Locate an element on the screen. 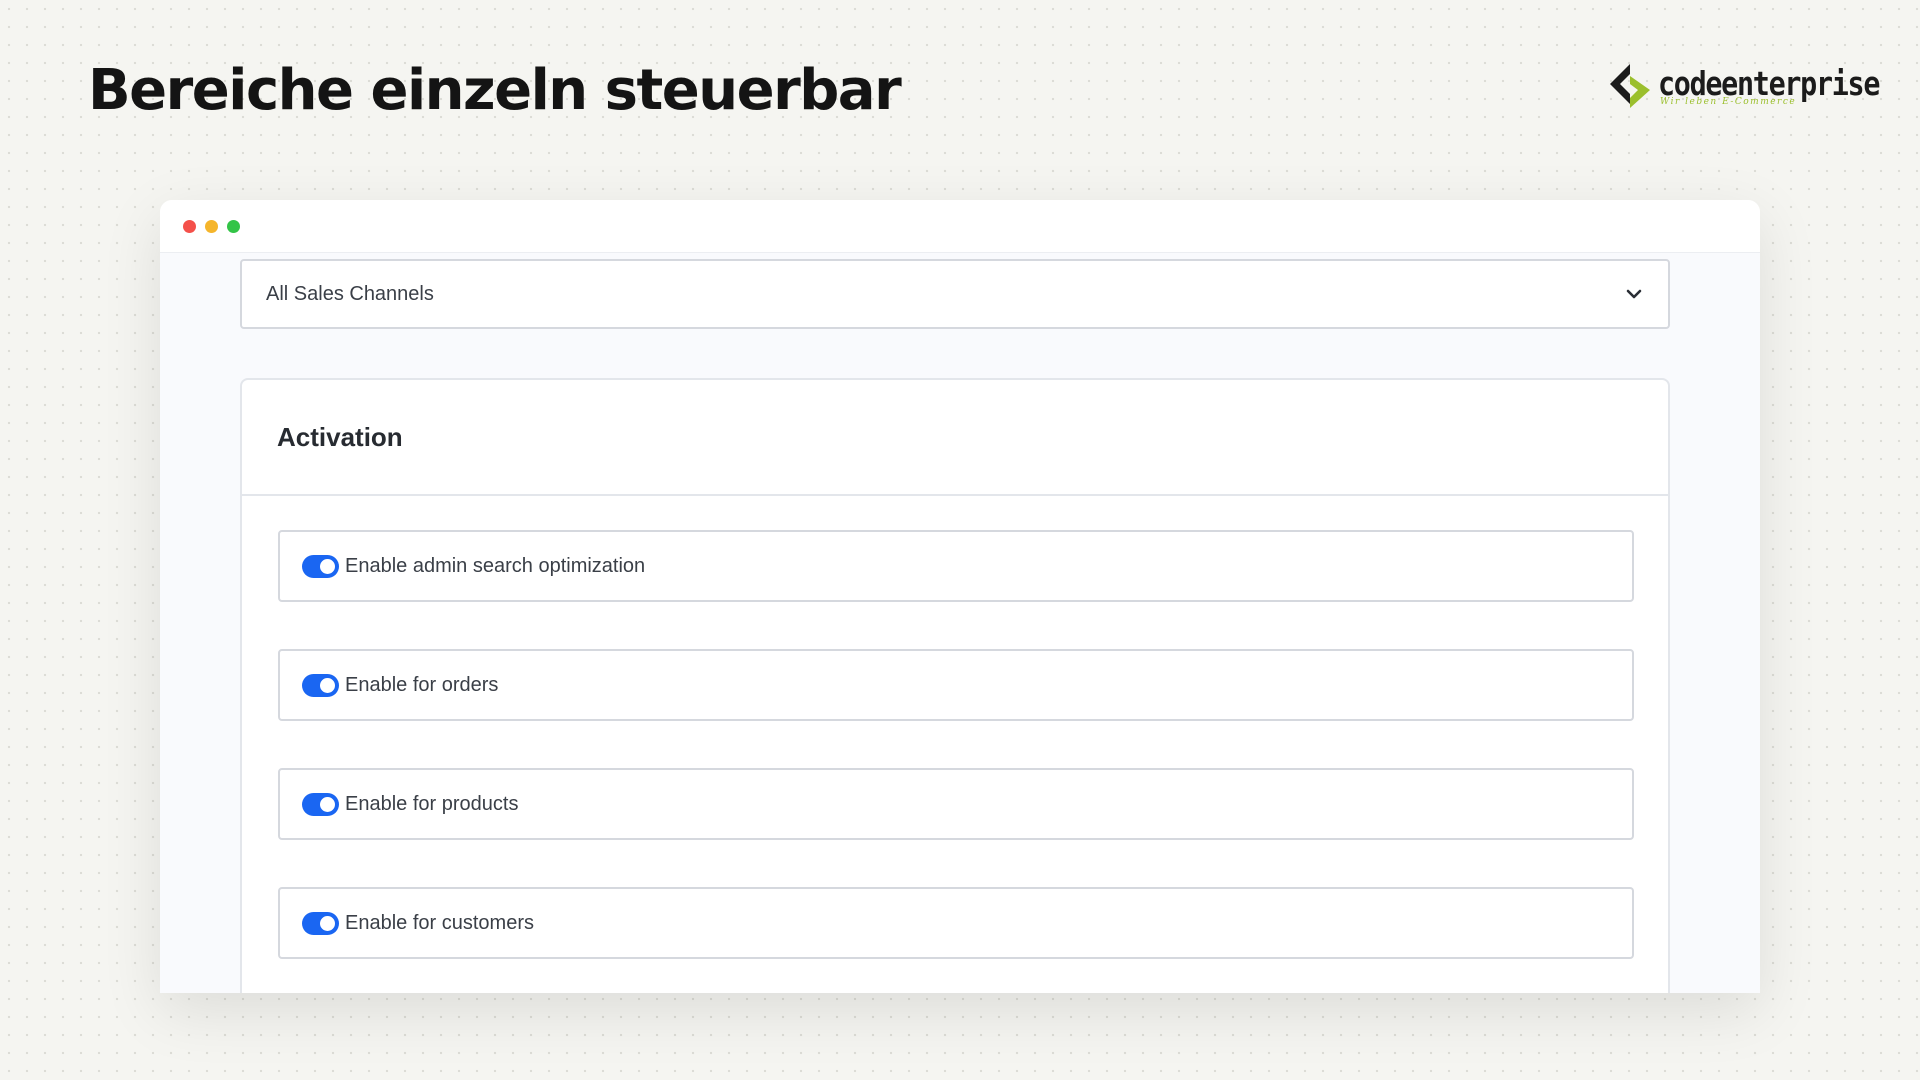 The width and height of the screenshot is (1920, 1080). chevron-down-icon is located at coordinates (1634, 294).